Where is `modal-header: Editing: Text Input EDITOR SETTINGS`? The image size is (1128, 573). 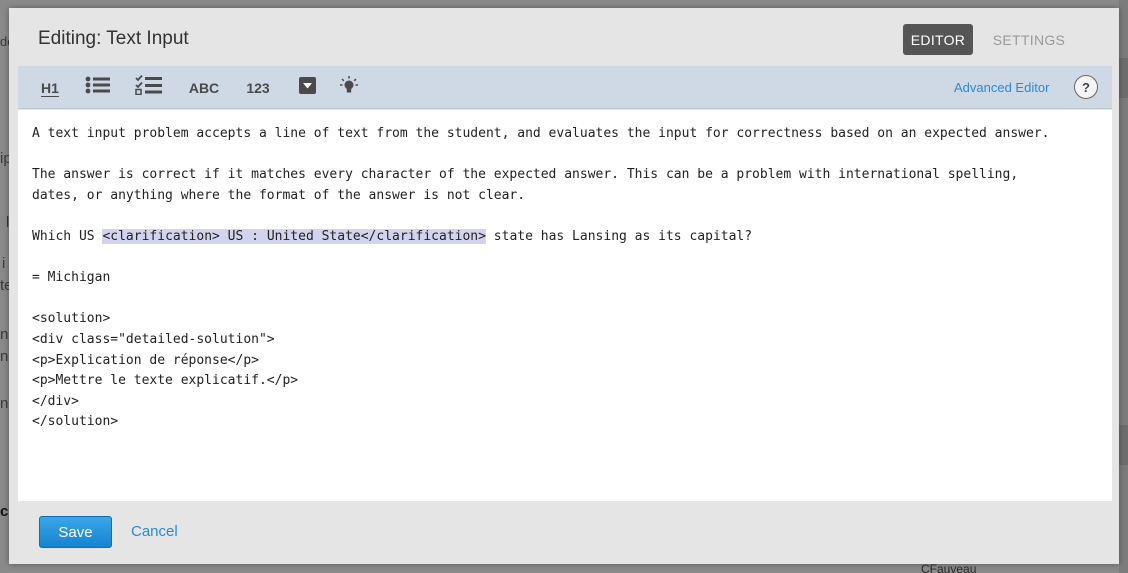
modal-header: Editing: Text Input EDITOR SETTINGS is located at coordinates (564, 37).